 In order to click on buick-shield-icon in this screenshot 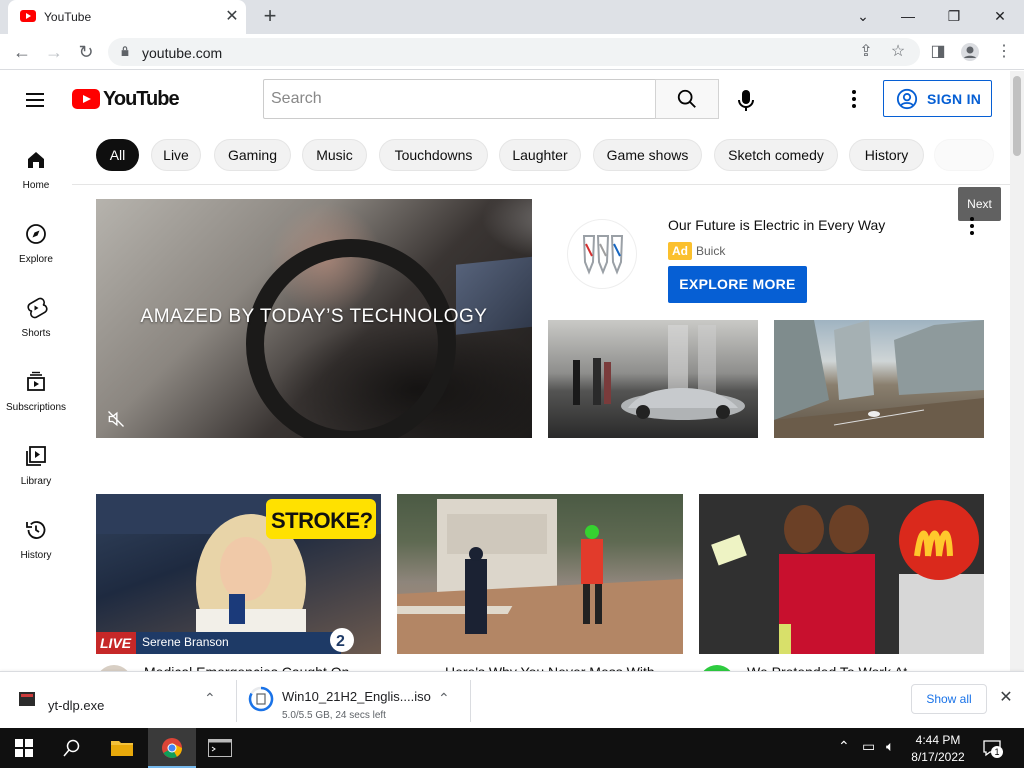, I will do `click(603, 255)`.